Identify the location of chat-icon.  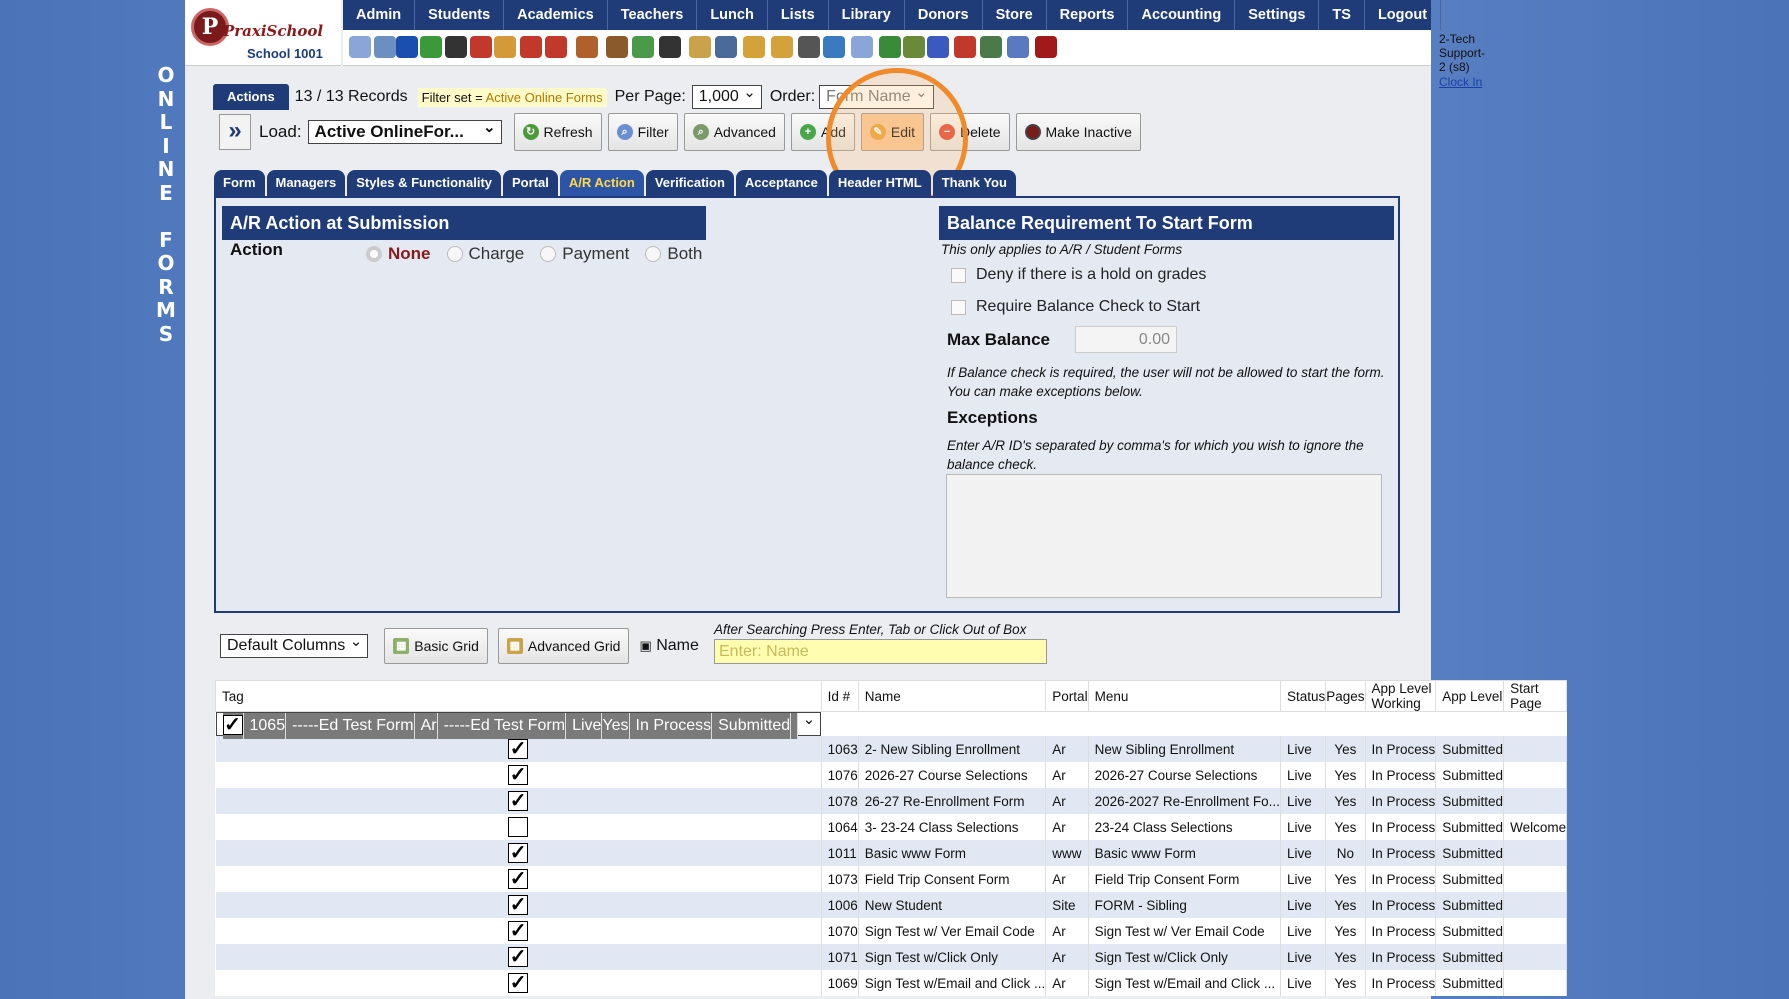
(431, 47).